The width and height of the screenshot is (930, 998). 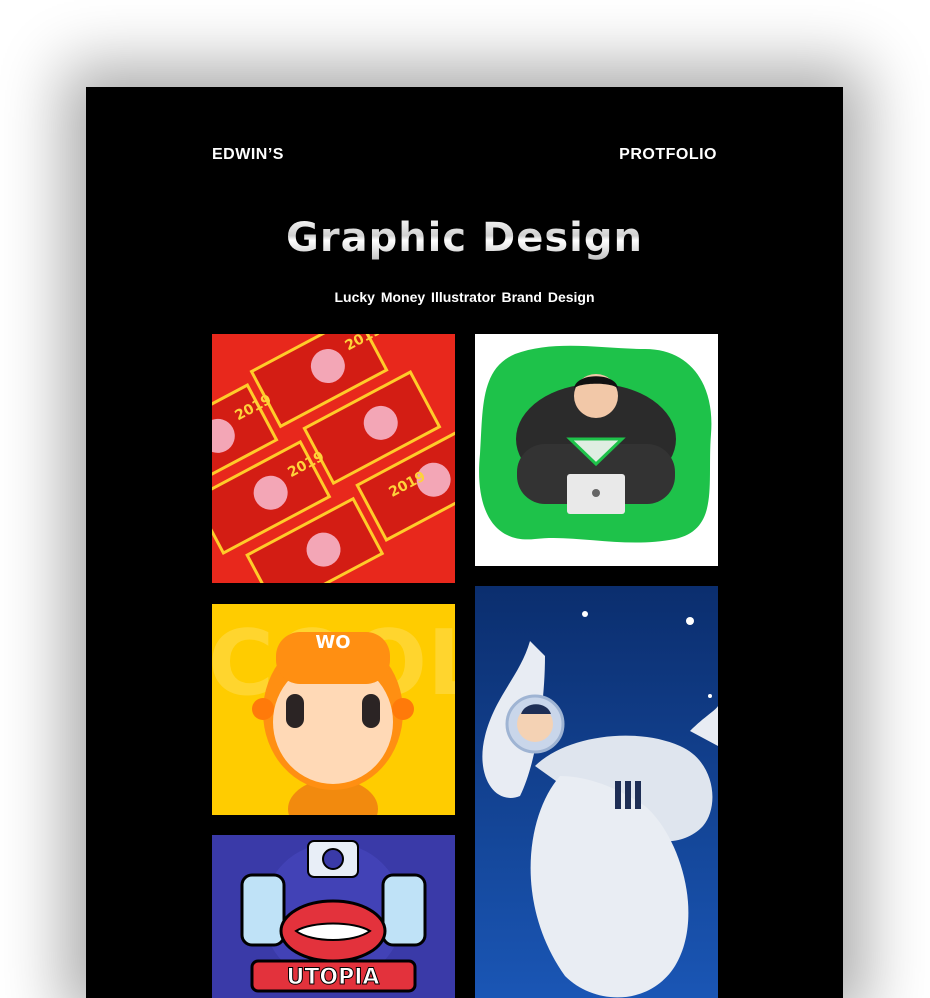 I want to click on lucky-money-image: 2019 2019 2019 2019, so click(x=333, y=458).